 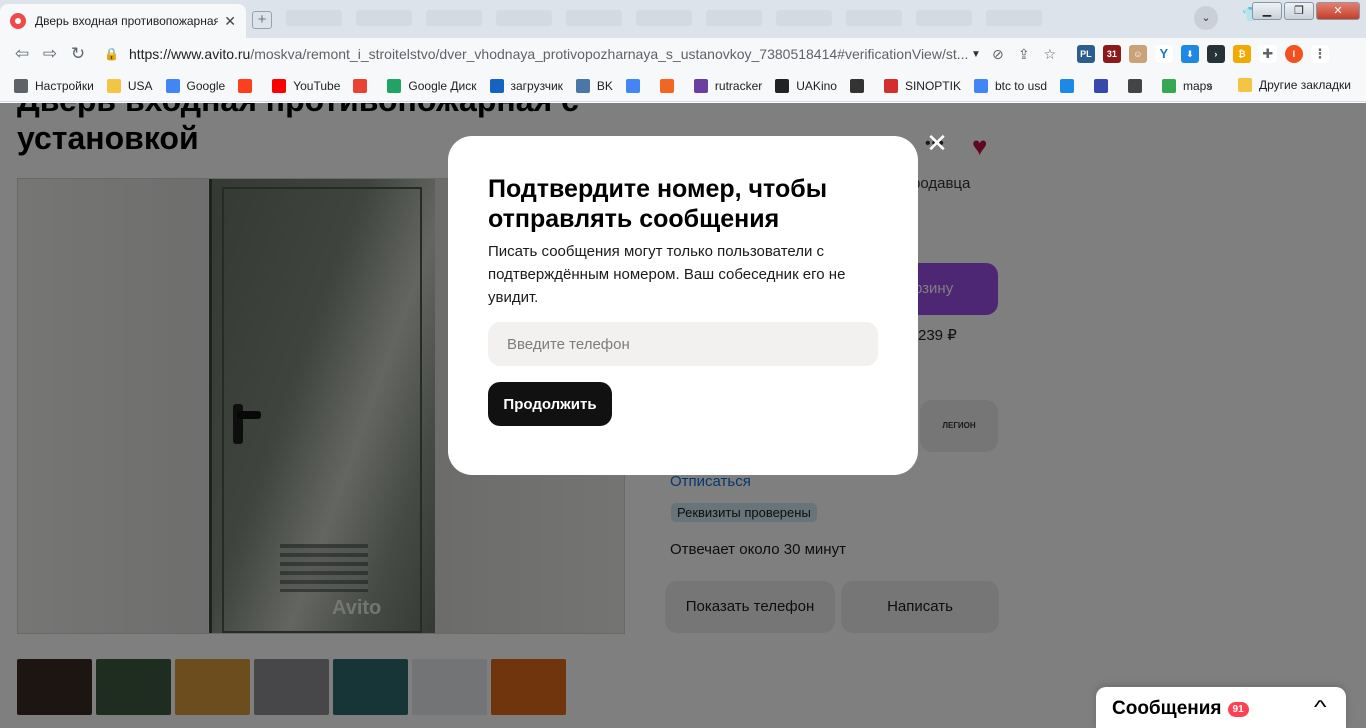 What do you see at coordinates (727, 85) in the screenshot?
I see `bookmark-item: rutracker` at bounding box center [727, 85].